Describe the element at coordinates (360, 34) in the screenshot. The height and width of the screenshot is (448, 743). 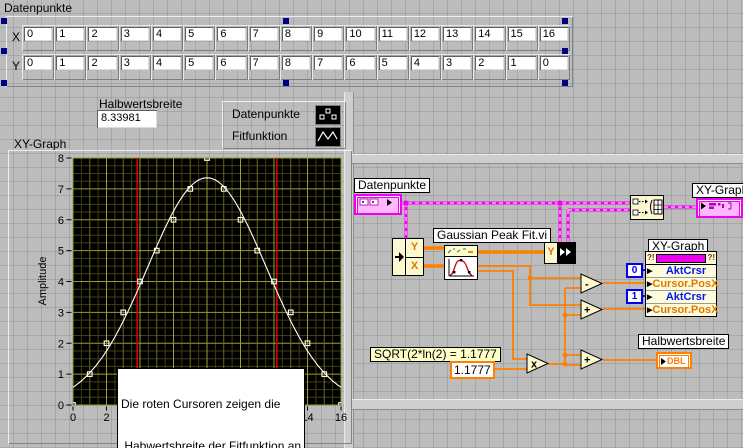
I see `numeric-input: 10` at that location.